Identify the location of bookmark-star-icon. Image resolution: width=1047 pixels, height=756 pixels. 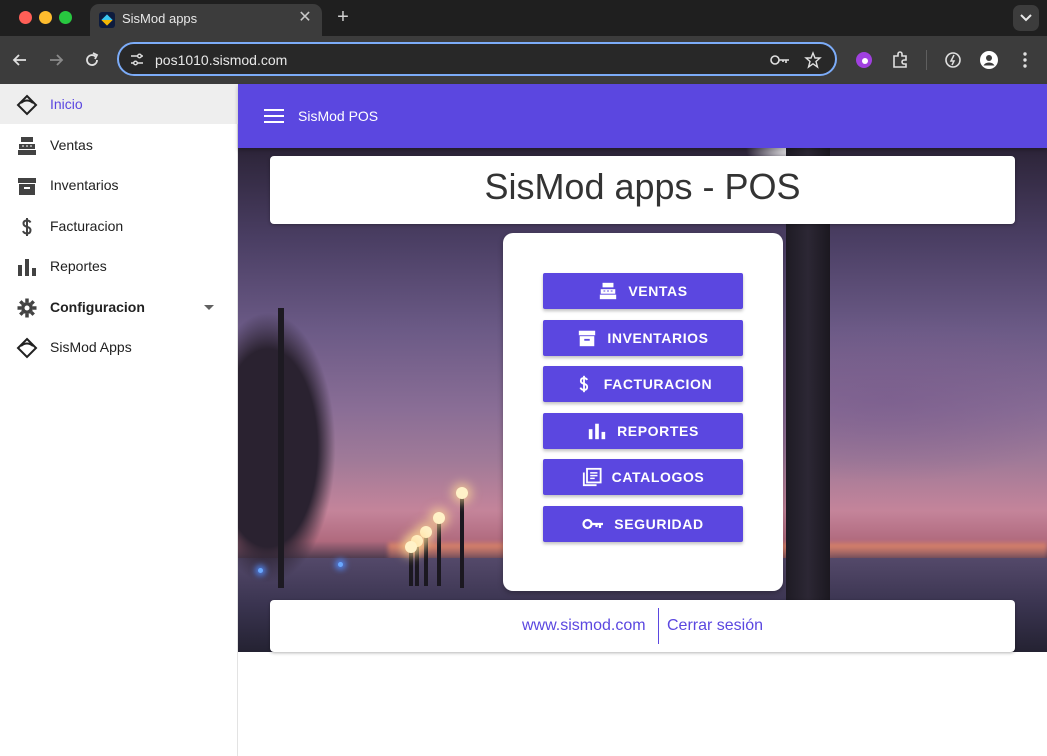
(813, 60).